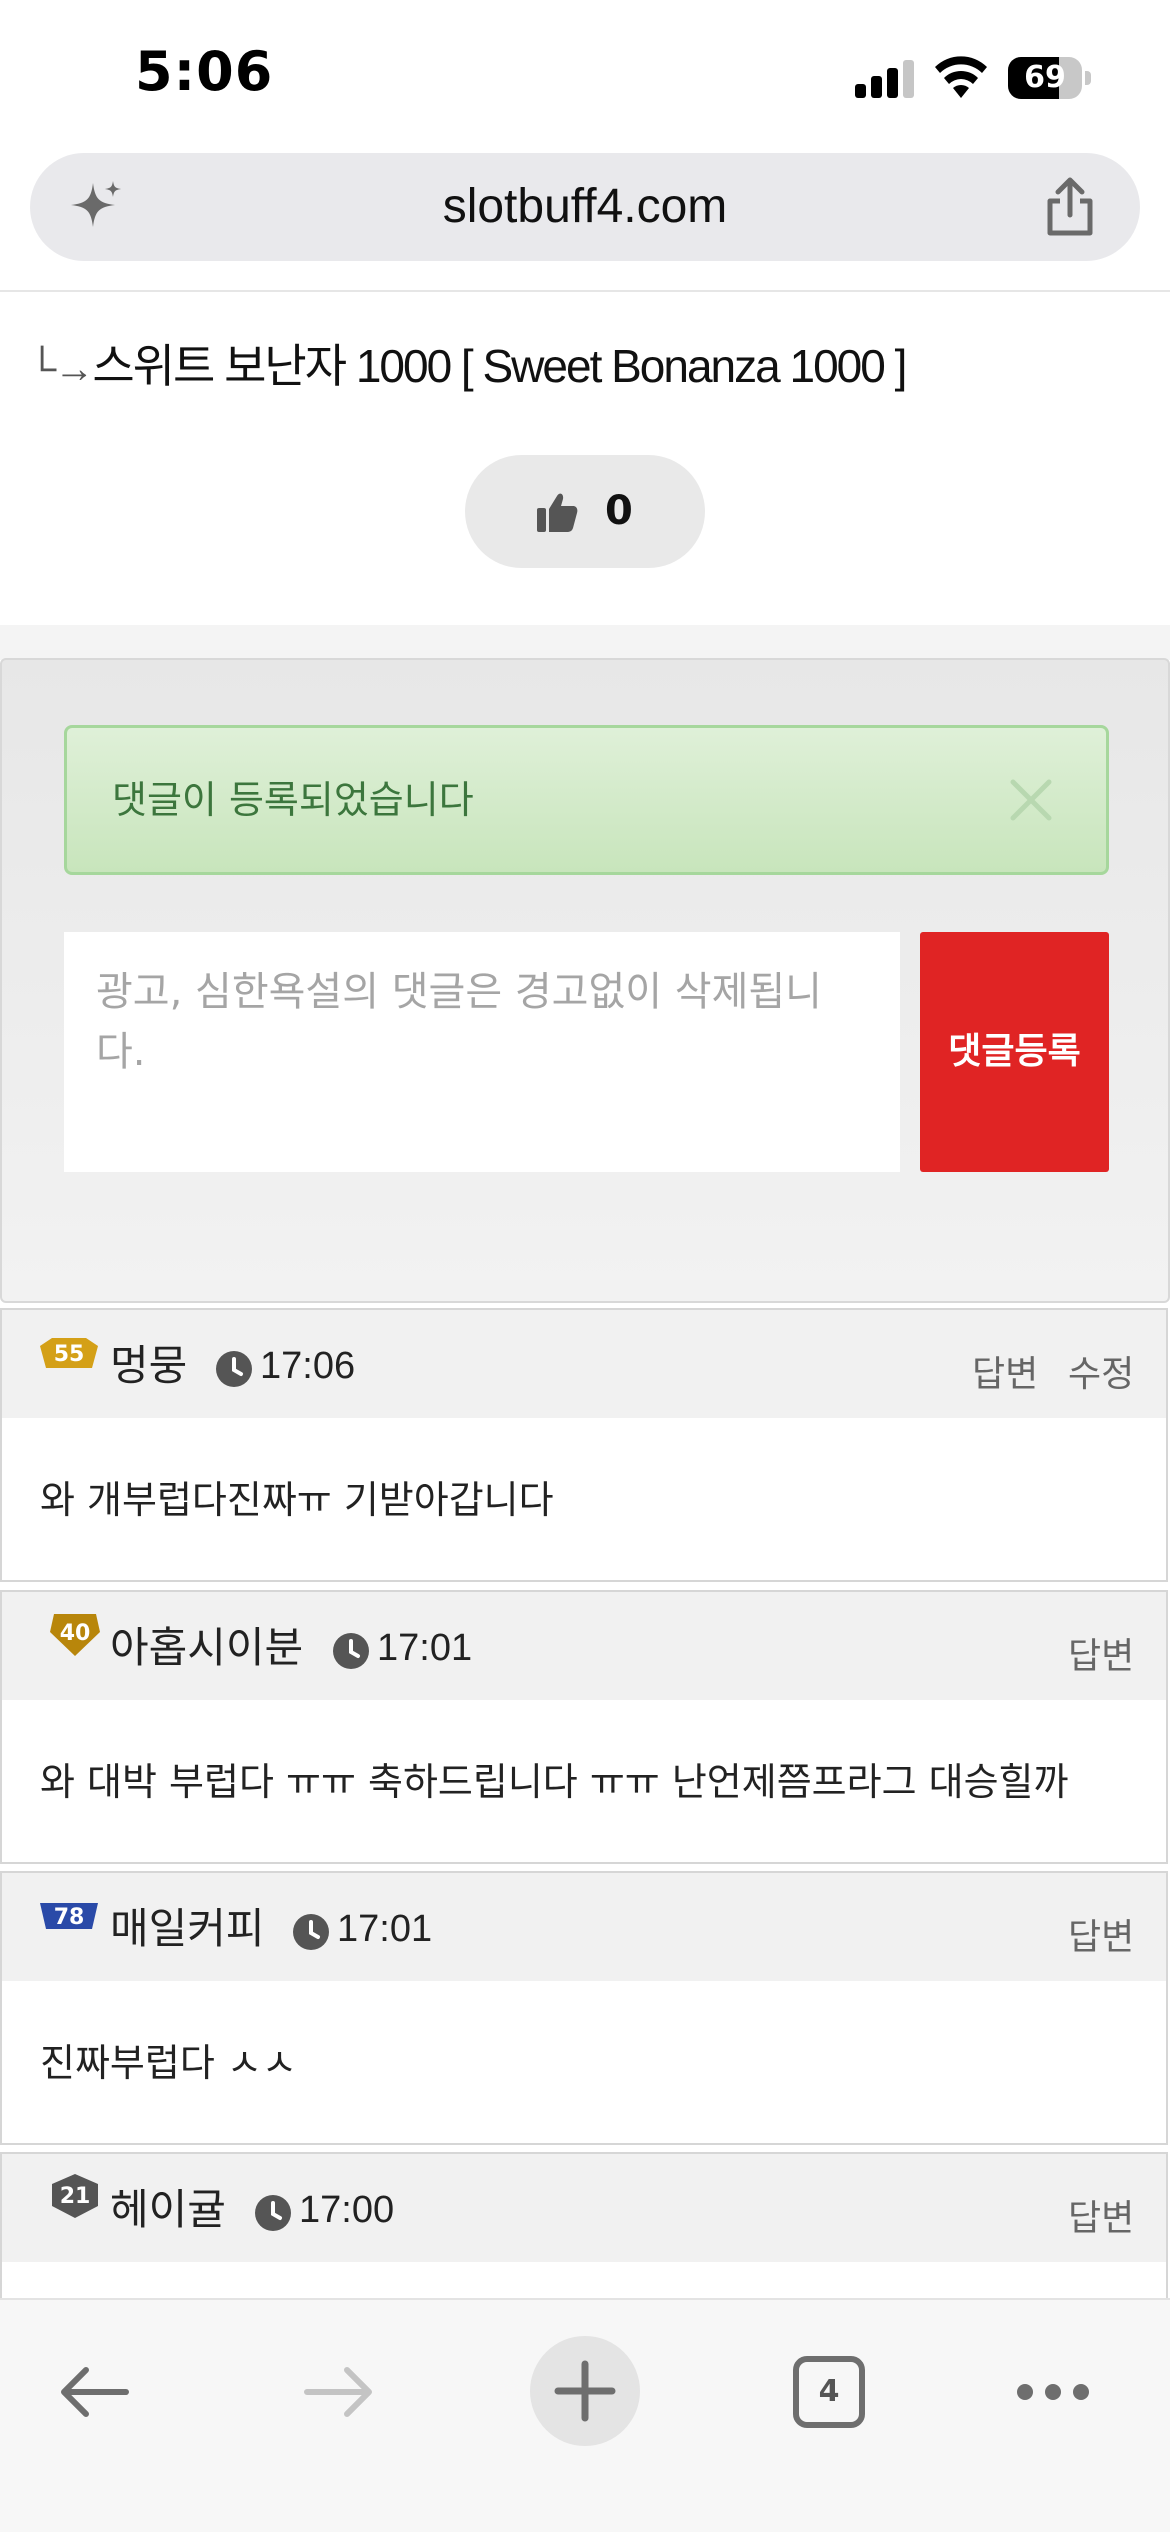 This screenshot has height=2532, width=1170. I want to click on comment-header: 55 멍뭉 17:06 답변 수정, so click(584, 1364).